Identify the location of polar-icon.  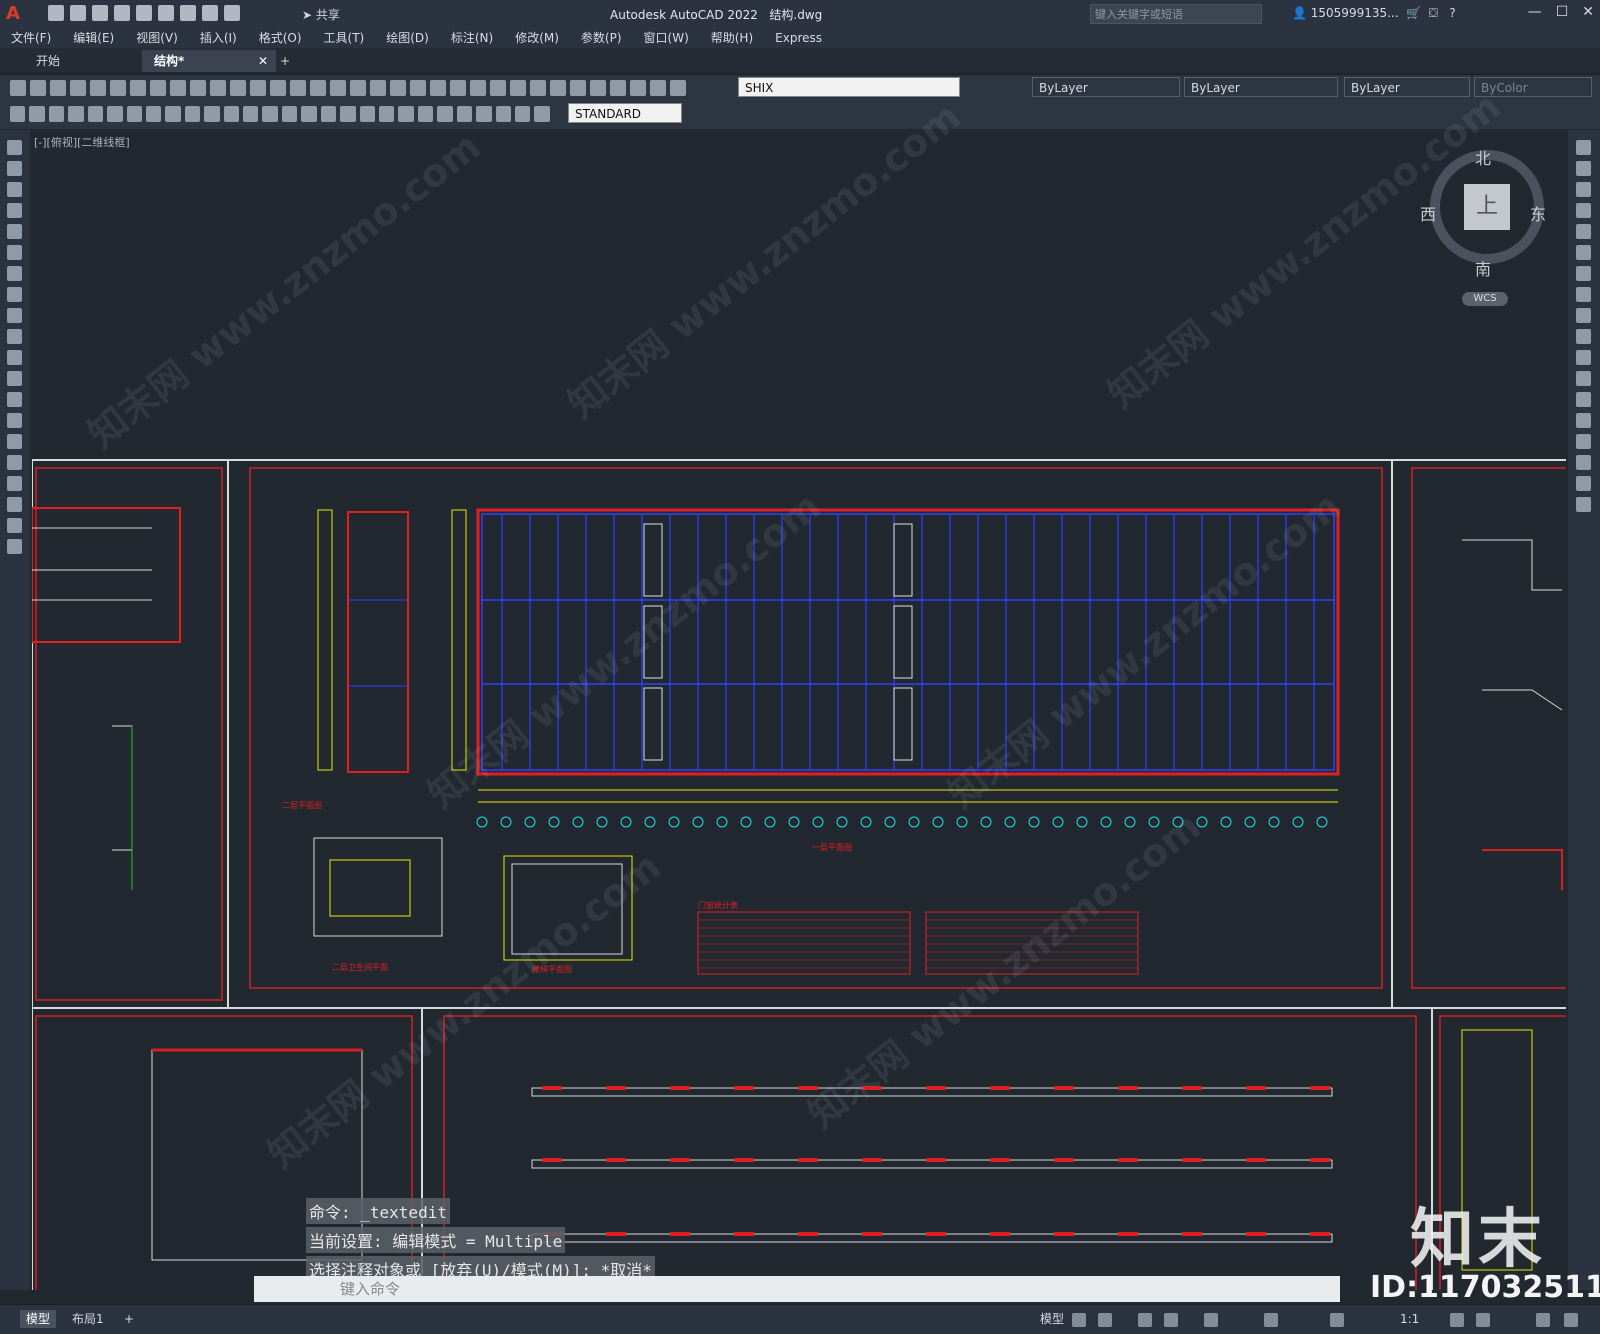
(1171, 1320).